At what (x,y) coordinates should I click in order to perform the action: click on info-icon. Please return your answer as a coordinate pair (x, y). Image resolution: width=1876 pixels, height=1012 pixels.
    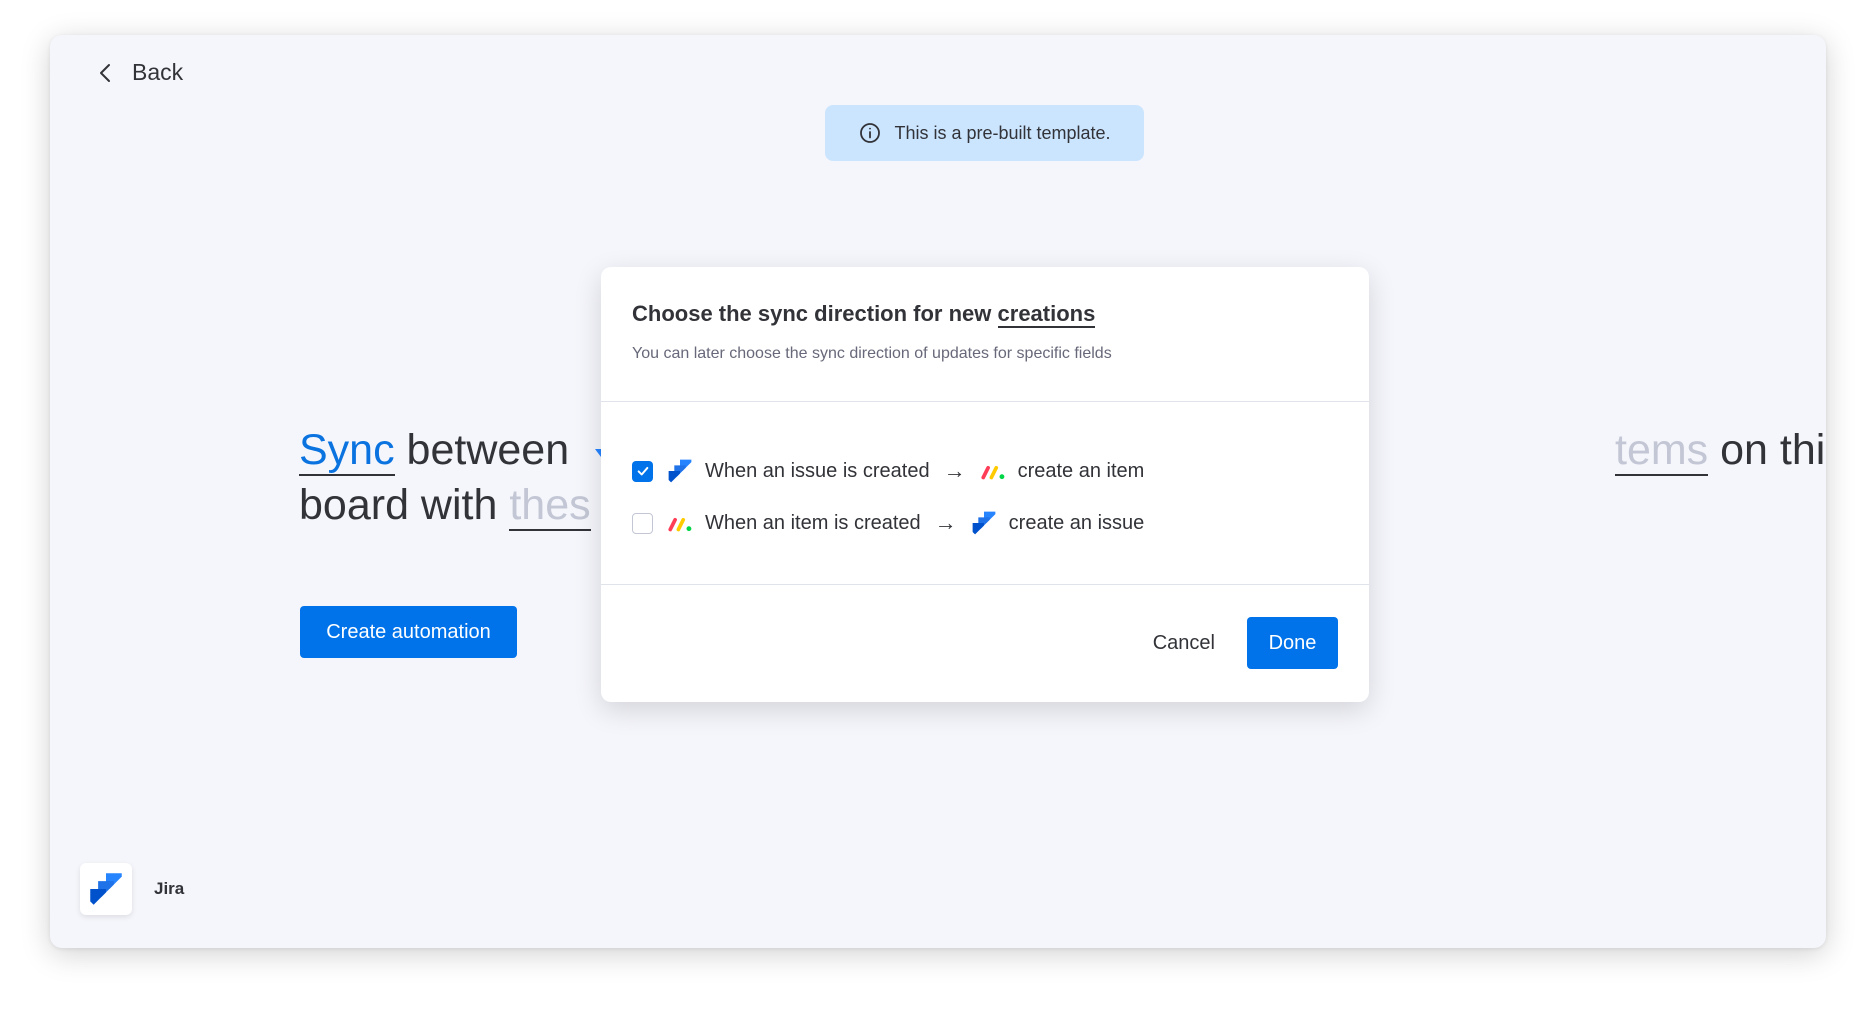
    Looking at the image, I should click on (870, 133).